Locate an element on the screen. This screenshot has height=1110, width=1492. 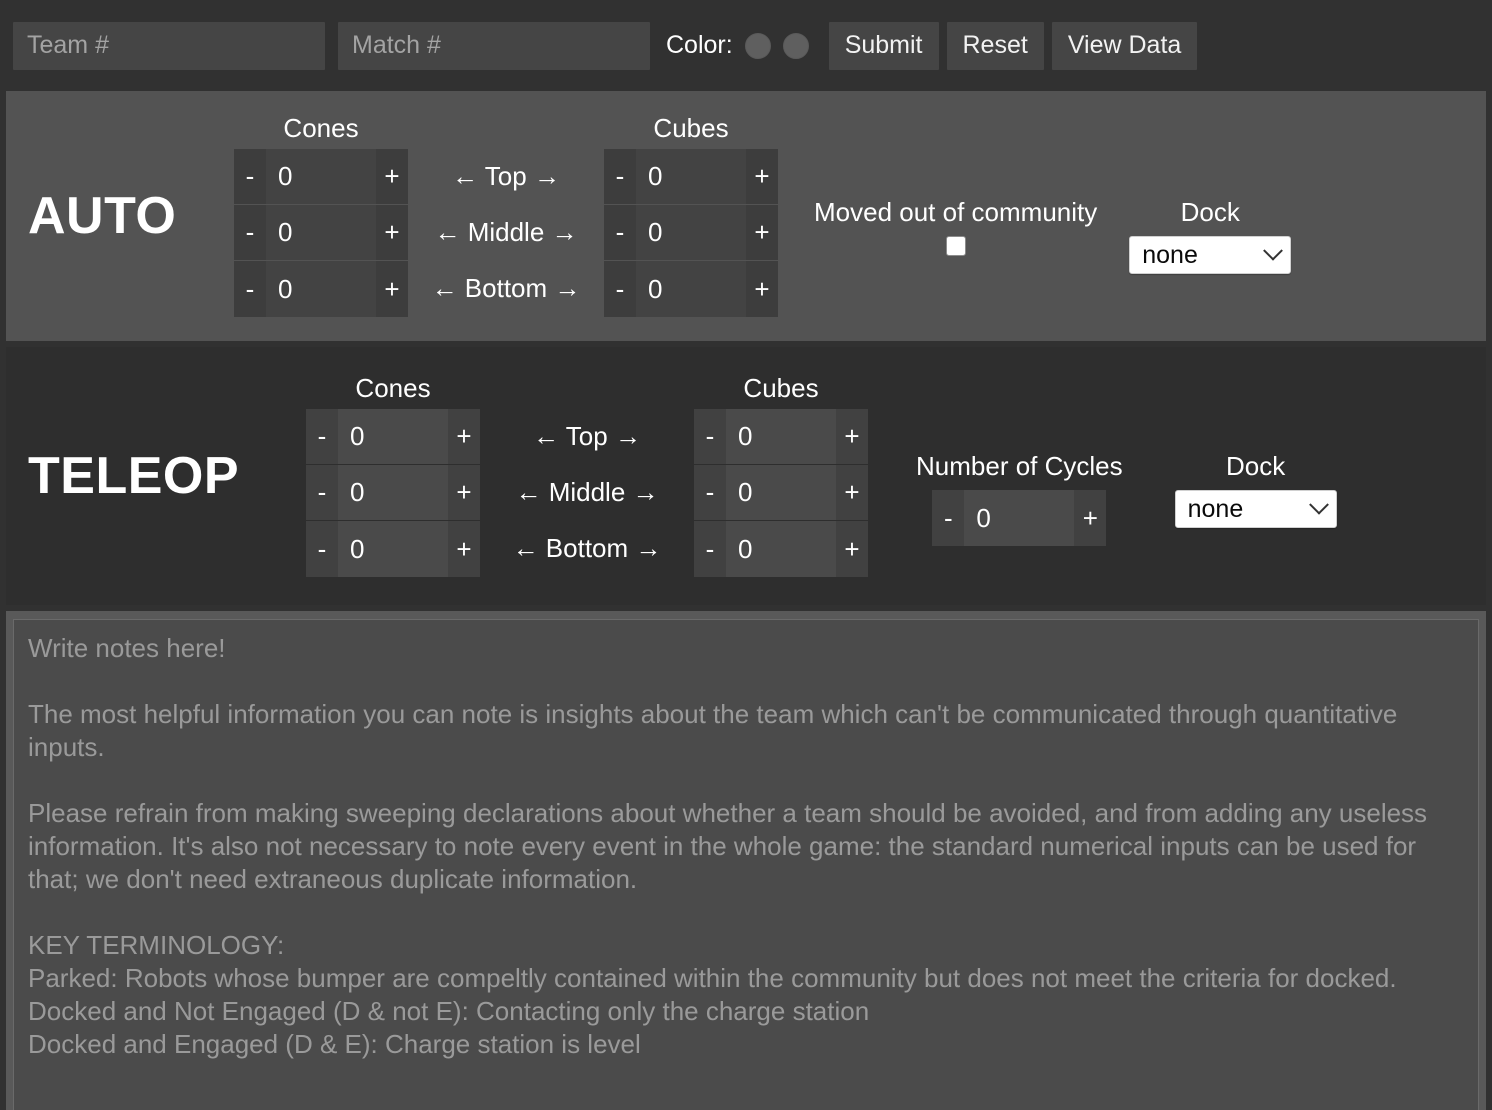
auto-cubes-middle-minus-button: - is located at coordinates (620, 232).